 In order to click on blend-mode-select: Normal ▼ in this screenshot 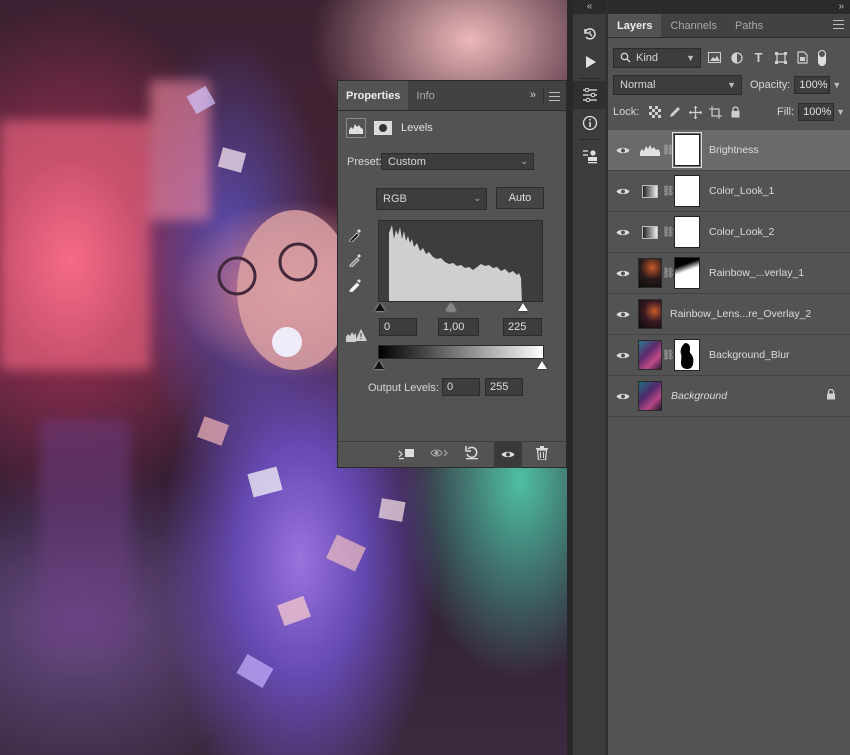, I will do `click(677, 84)`.